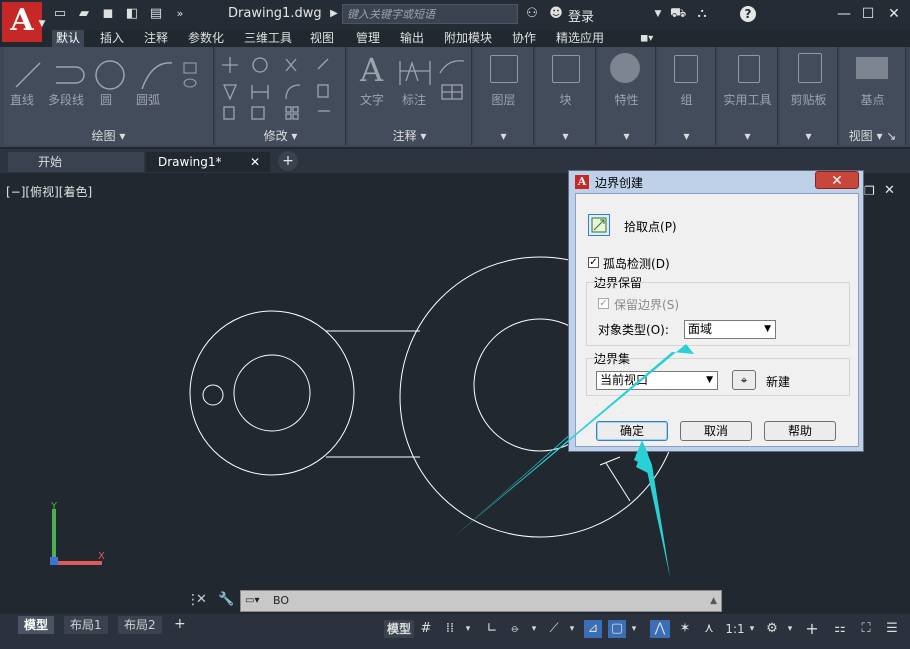 The image size is (910, 649). What do you see at coordinates (709, 380) in the screenshot?
I see `boundary-set-arrow-icon: ▼` at bounding box center [709, 380].